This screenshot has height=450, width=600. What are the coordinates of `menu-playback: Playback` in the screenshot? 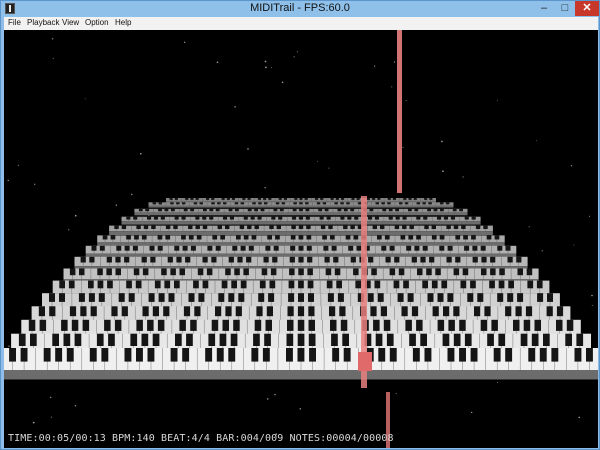 It's located at (43, 22).